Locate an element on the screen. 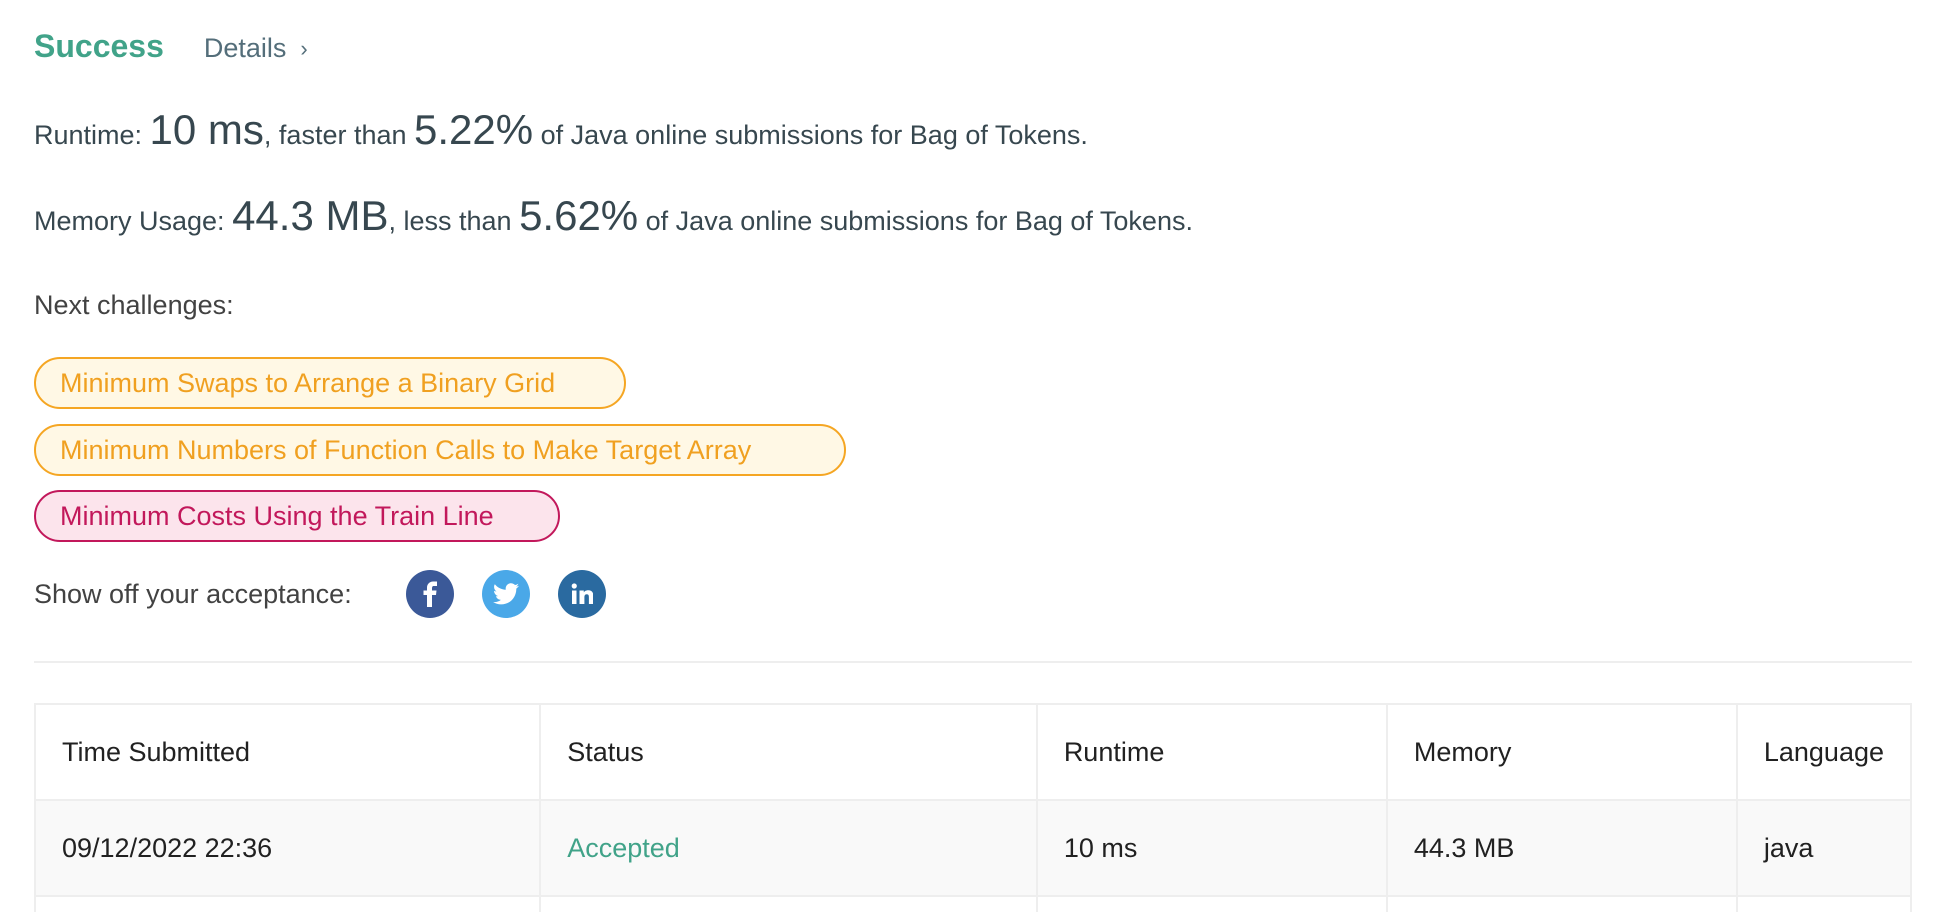 The image size is (1944, 912). memory-middle: , less than is located at coordinates (454, 221).